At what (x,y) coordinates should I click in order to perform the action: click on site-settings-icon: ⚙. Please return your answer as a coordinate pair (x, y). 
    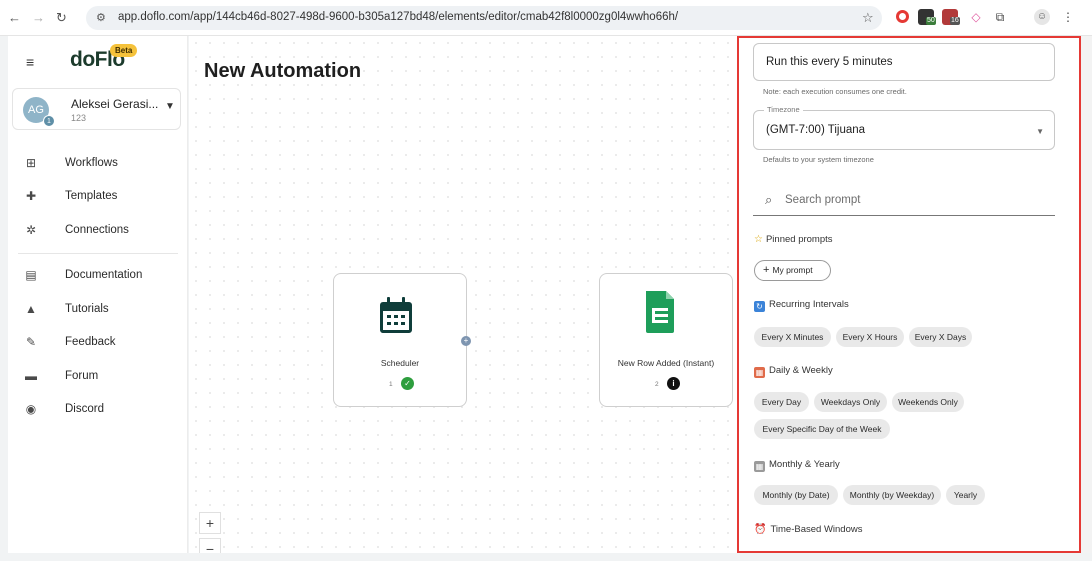
    Looking at the image, I should click on (101, 17).